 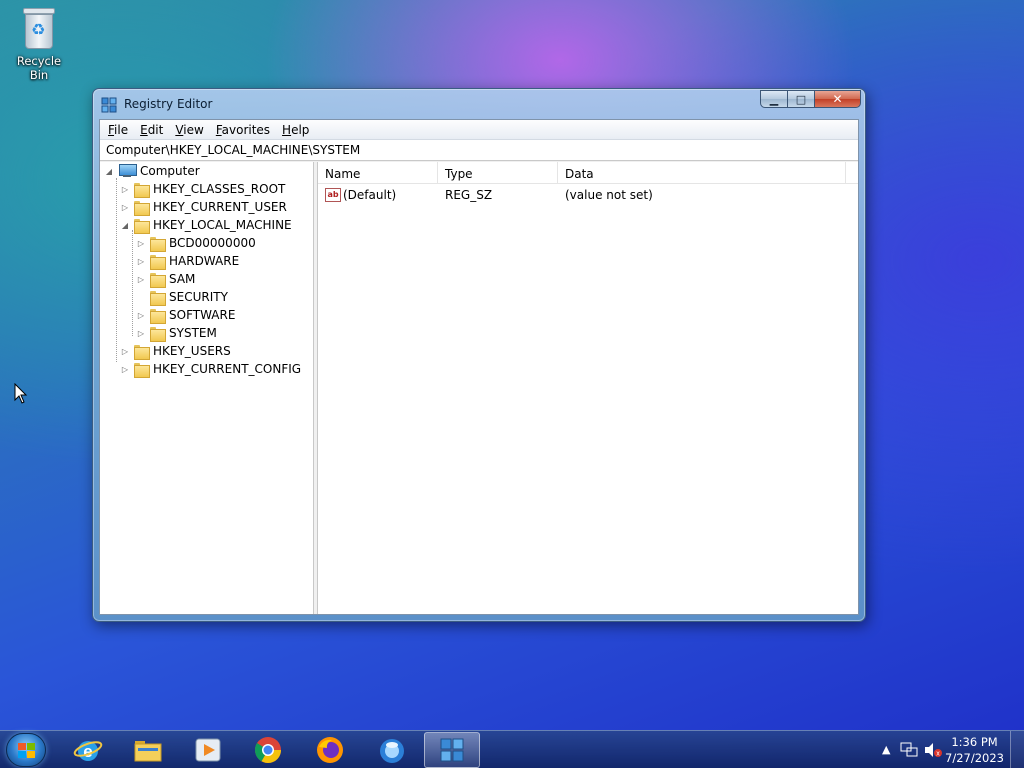 I want to click on menu-help: Help, so click(x=295, y=130).